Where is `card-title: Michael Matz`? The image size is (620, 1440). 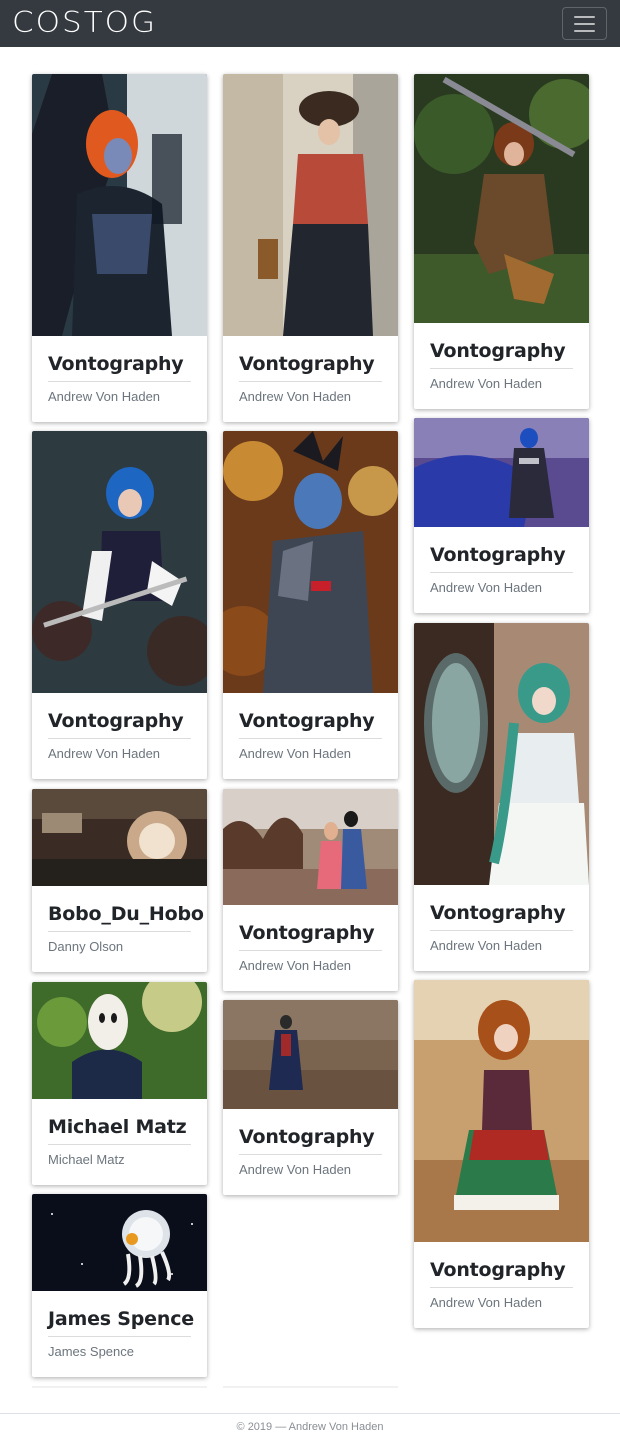 card-title: Michael Matz is located at coordinates (119, 1130).